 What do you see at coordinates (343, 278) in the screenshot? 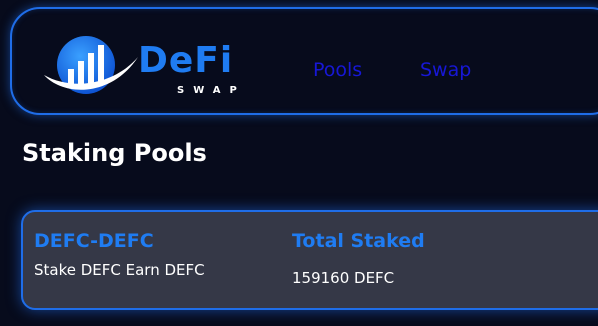
I see `total-staked-value: 159160 DEFC` at bounding box center [343, 278].